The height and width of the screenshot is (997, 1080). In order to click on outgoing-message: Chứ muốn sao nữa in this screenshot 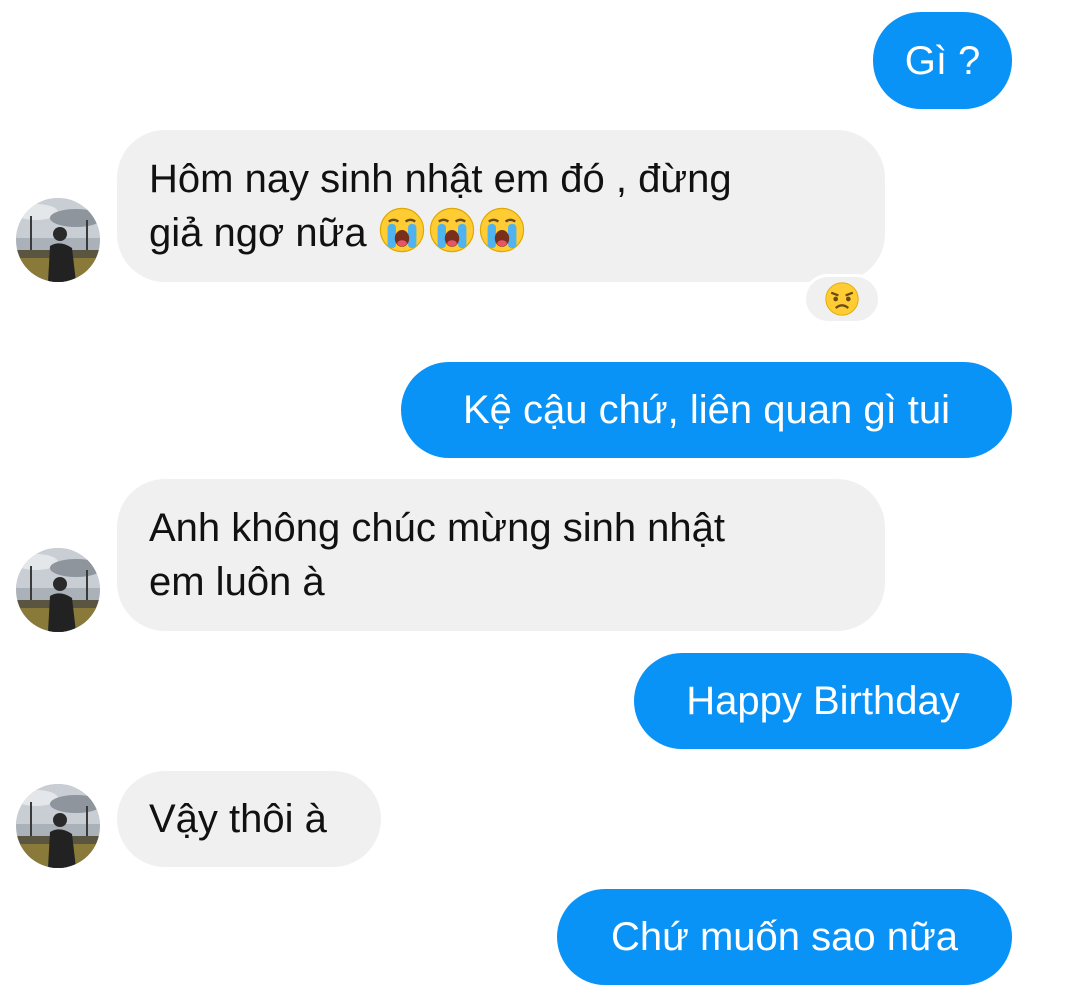, I will do `click(784, 937)`.